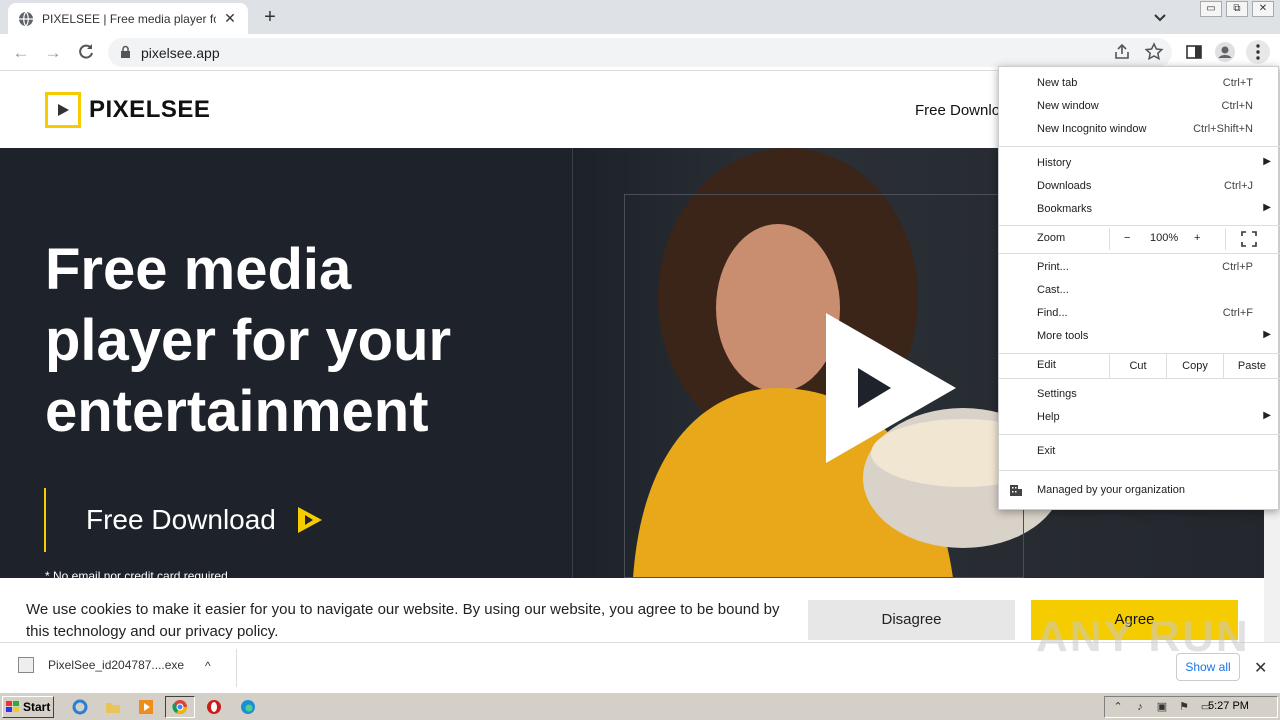  What do you see at coordinates (1139, 130) in the screenshot?
I see `menu-new-incognito: New Incognito window Ctrl+Shift+N` at bounding box center [1139, 130].